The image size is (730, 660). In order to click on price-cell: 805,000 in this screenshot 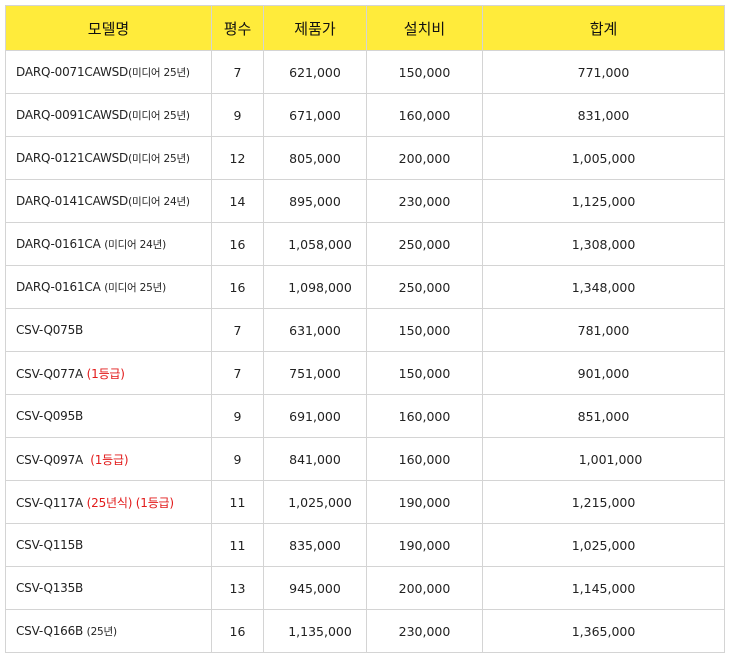, I will do `click(315, 158)`.